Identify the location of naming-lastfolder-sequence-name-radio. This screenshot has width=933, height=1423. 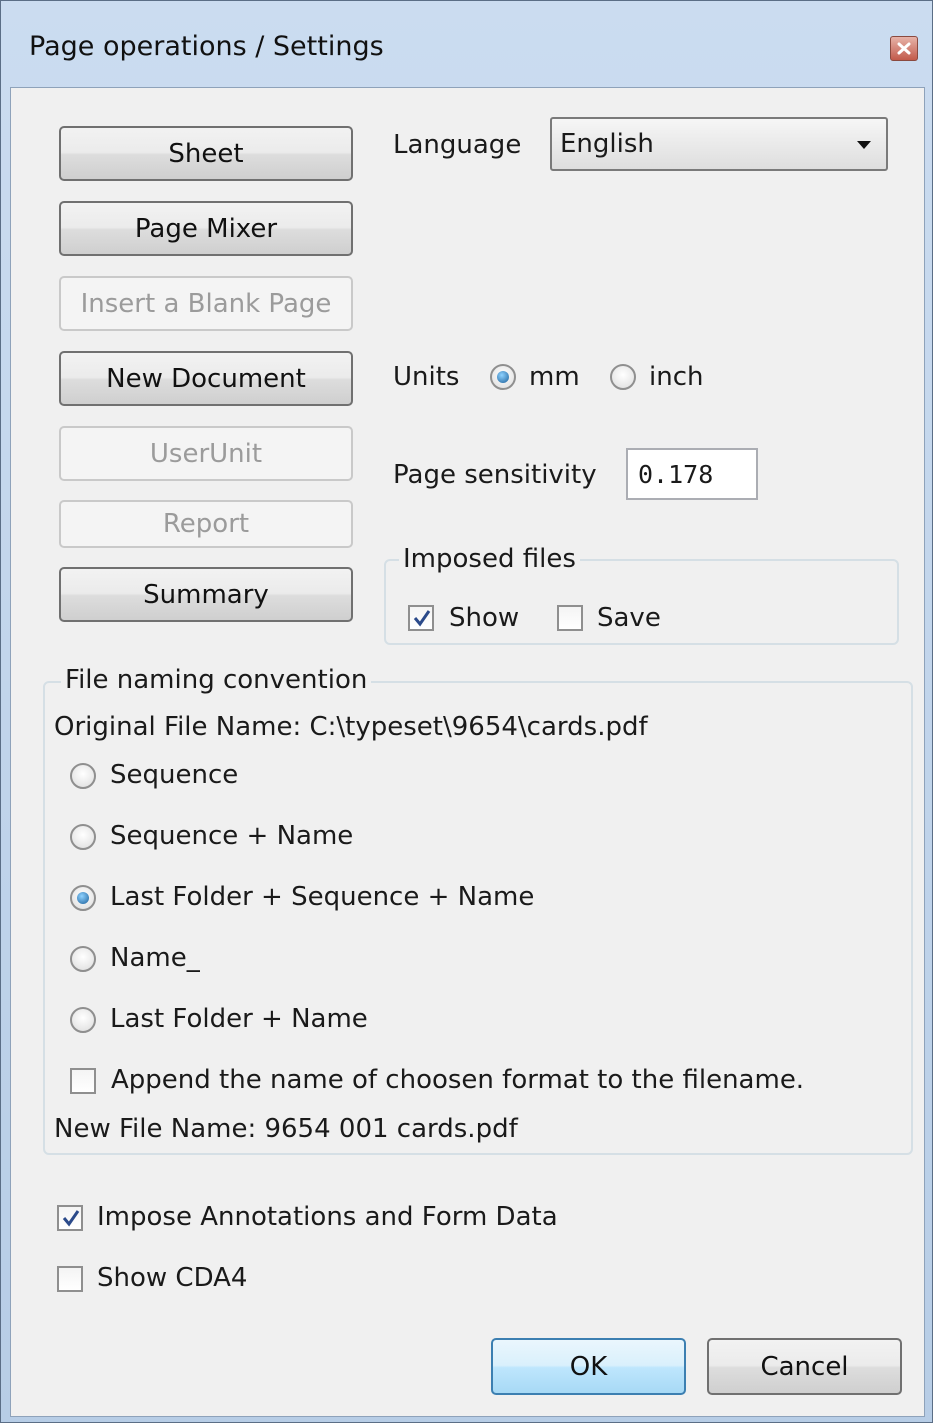
(83, 898).